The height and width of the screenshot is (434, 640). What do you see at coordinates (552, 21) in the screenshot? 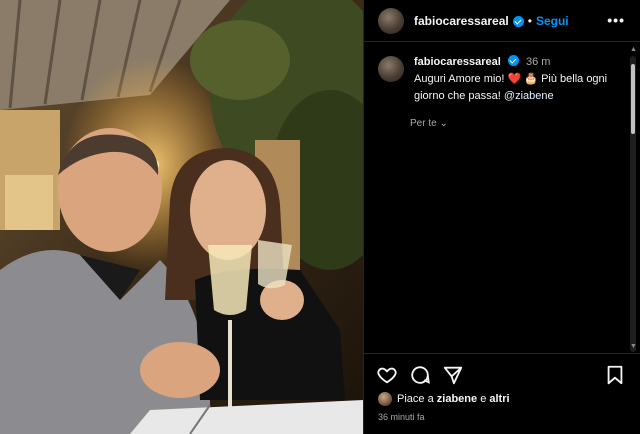
I see `follow-button: Segui` at bounding box center [552, 21].